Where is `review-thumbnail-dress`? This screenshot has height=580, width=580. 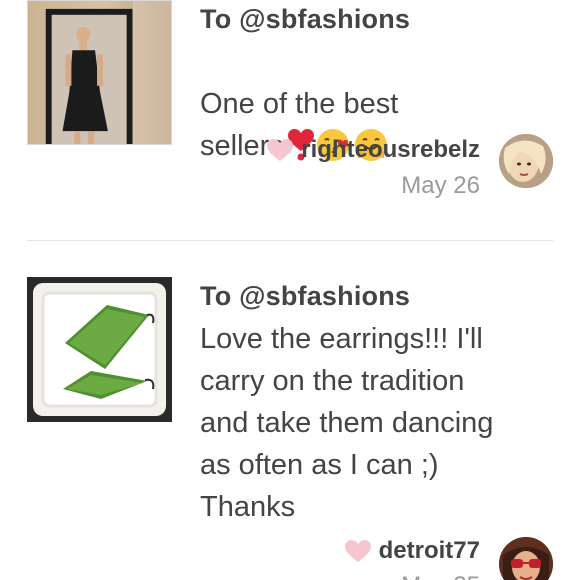
review-thumbnail-dress is located at coordinates (99, 72).